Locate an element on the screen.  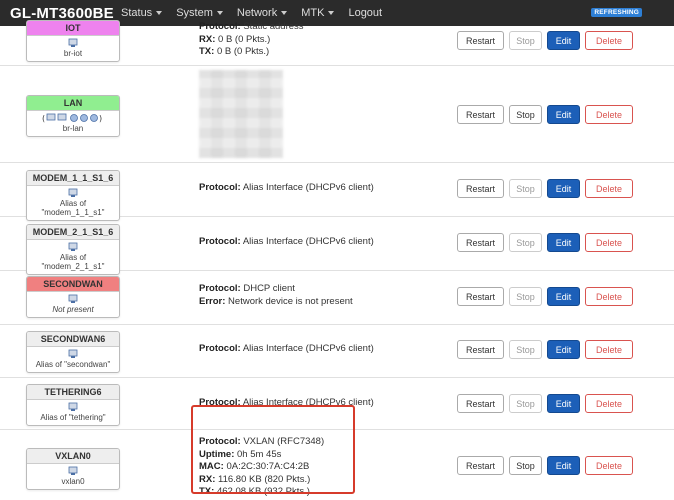
redacted-status is located at coordinates (241, 114).